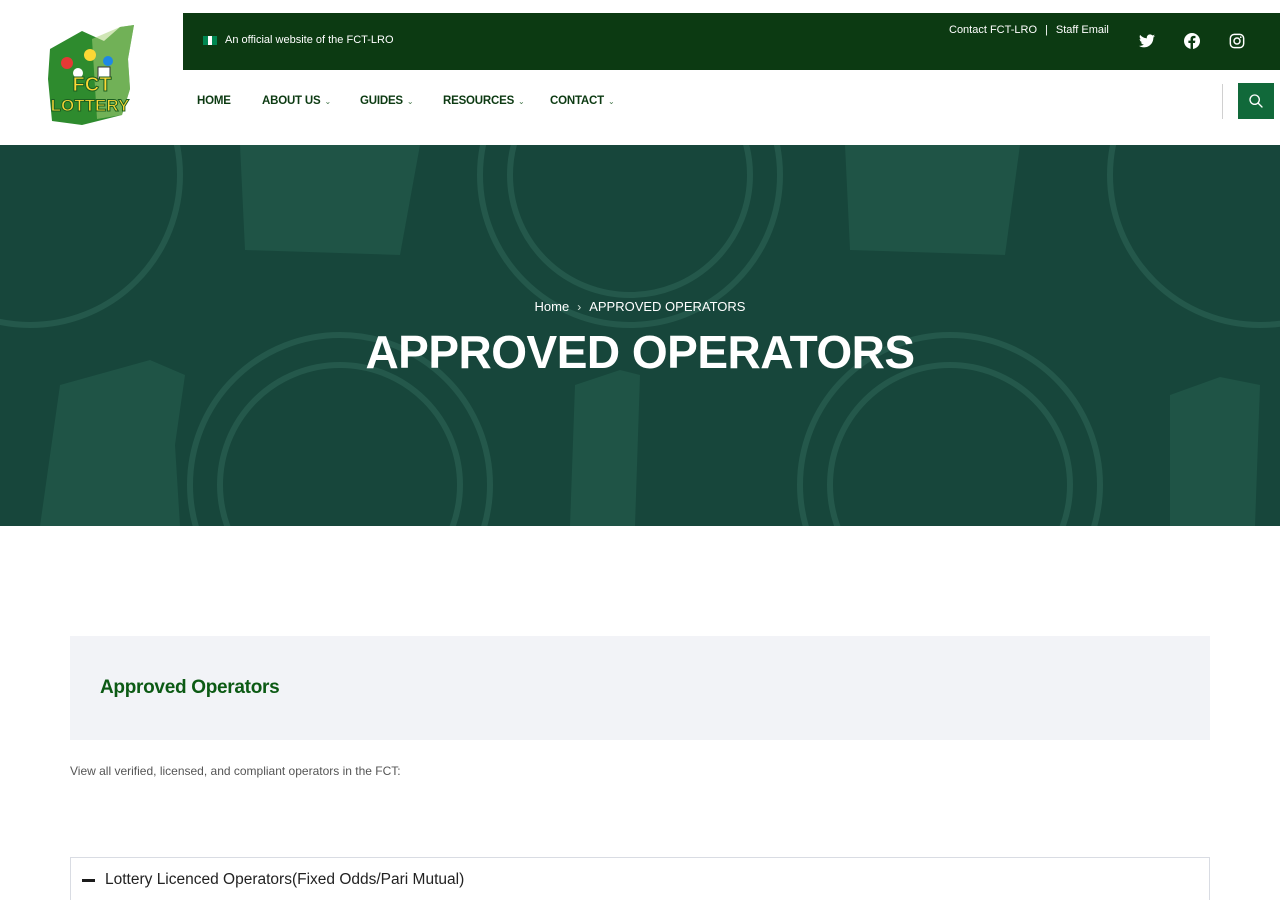  I want to click on nav-contact: CONTACT ⌄, so click(582, 101).